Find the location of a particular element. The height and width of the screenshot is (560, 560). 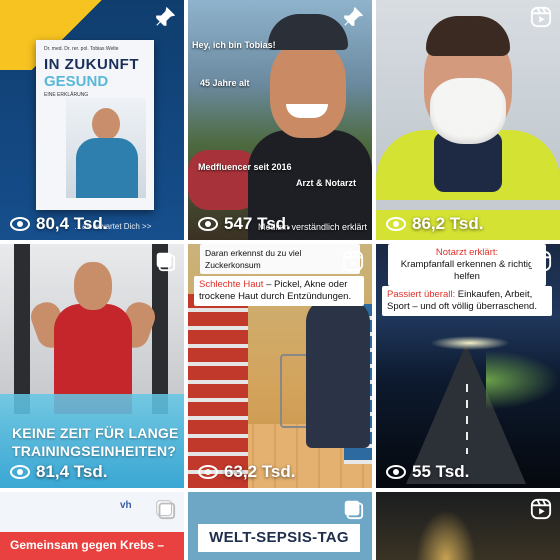

book-author-photo is located at coordinates (106, 148).